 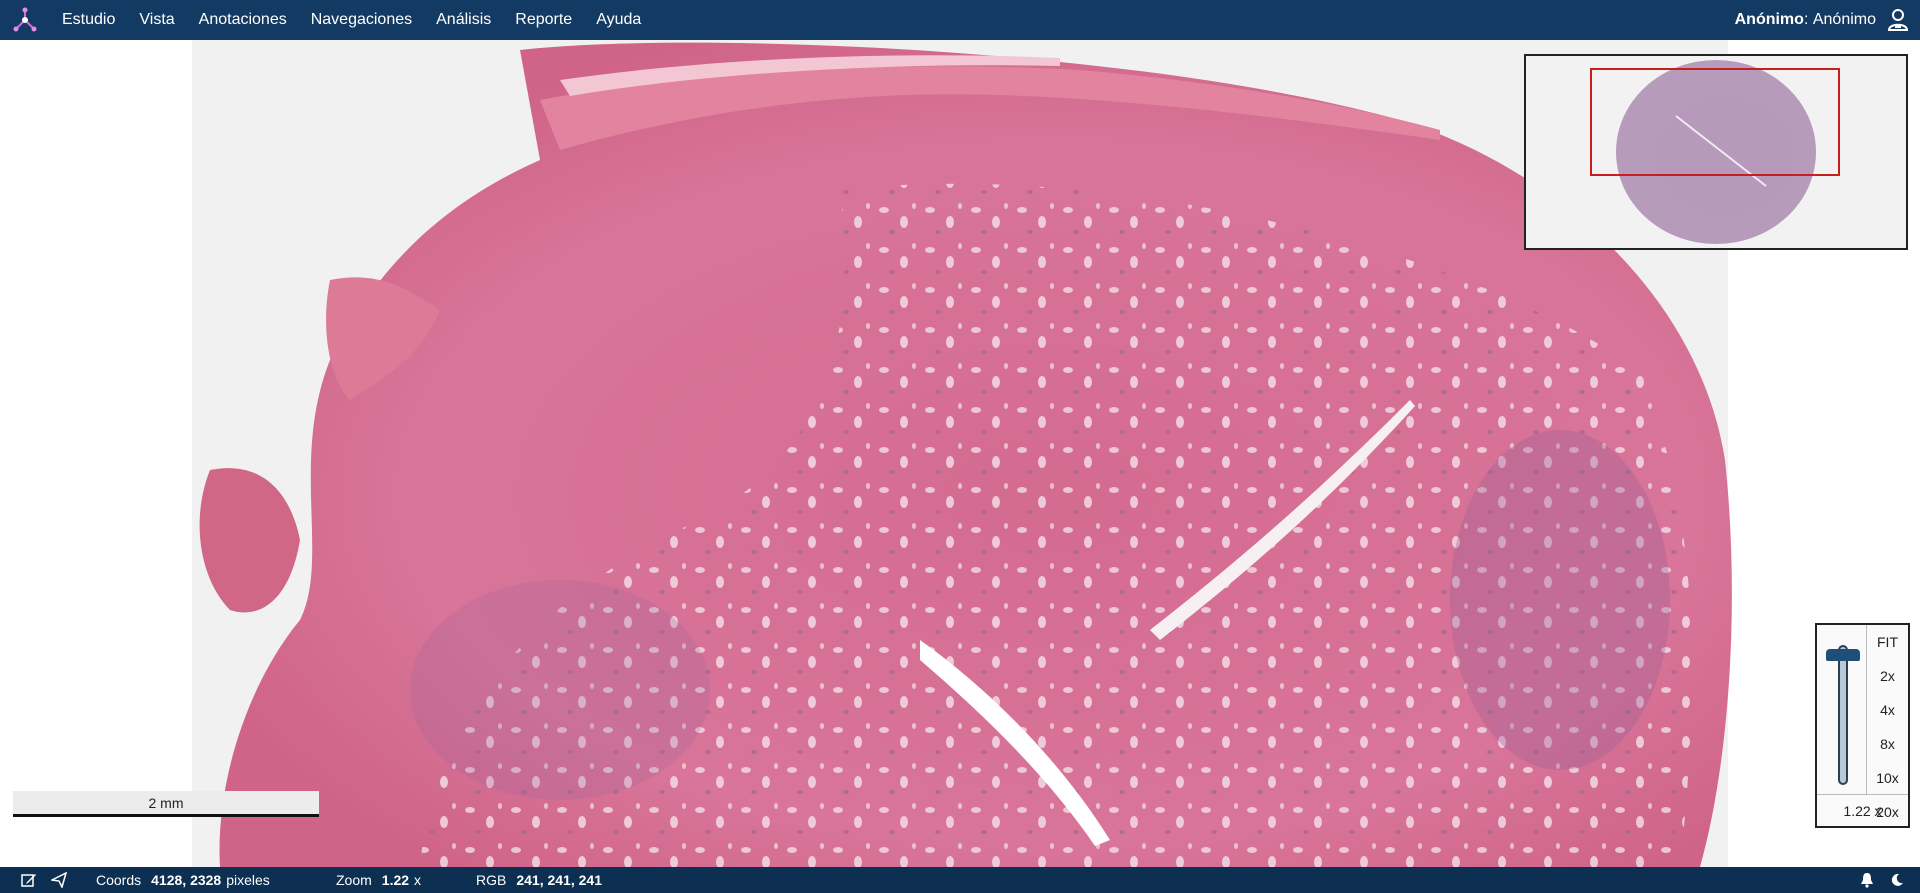 What do you see at coordinates (1887, 710) in the screenshot?
I see `zoom-level-4x: 4x` at bounding box center [1887, 710].